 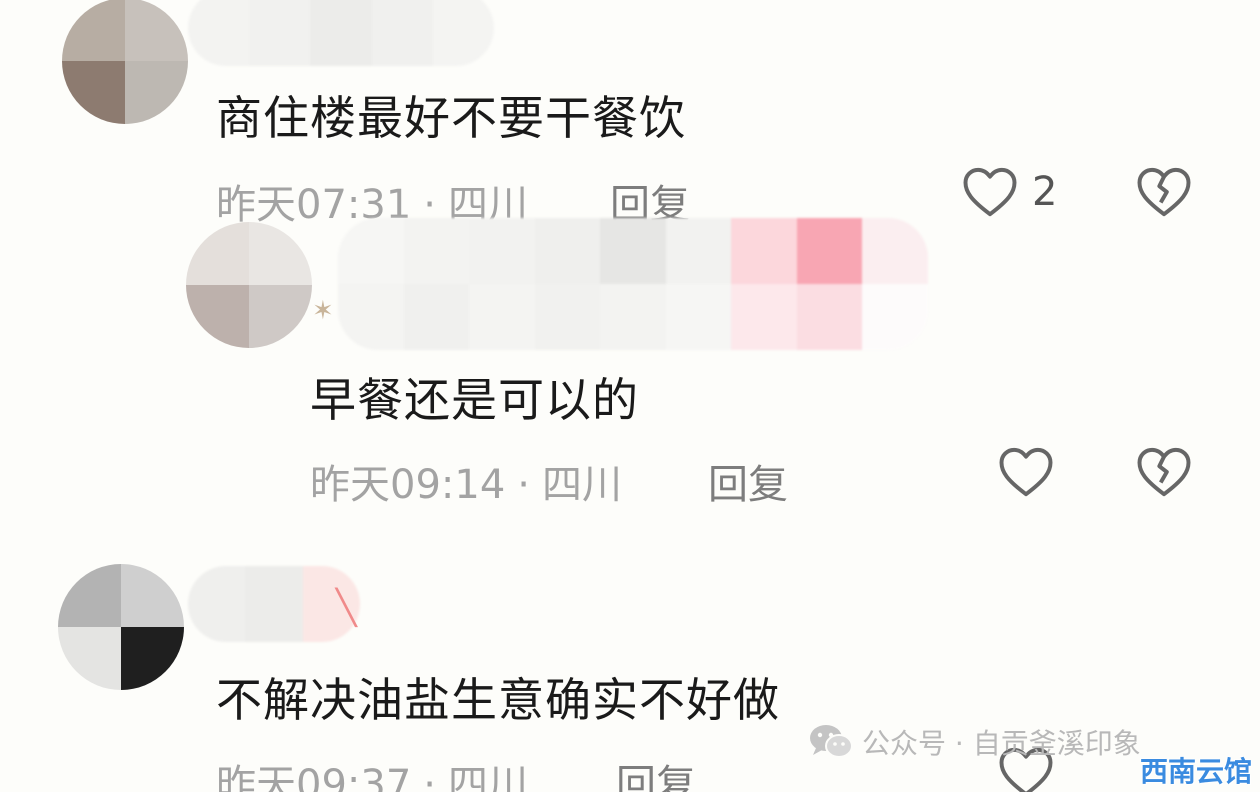 What do you see at coordinates (1195, 771) in the screenshot?
I see `corner-badge: 西南云馆` at bounding box center [1195, 771].